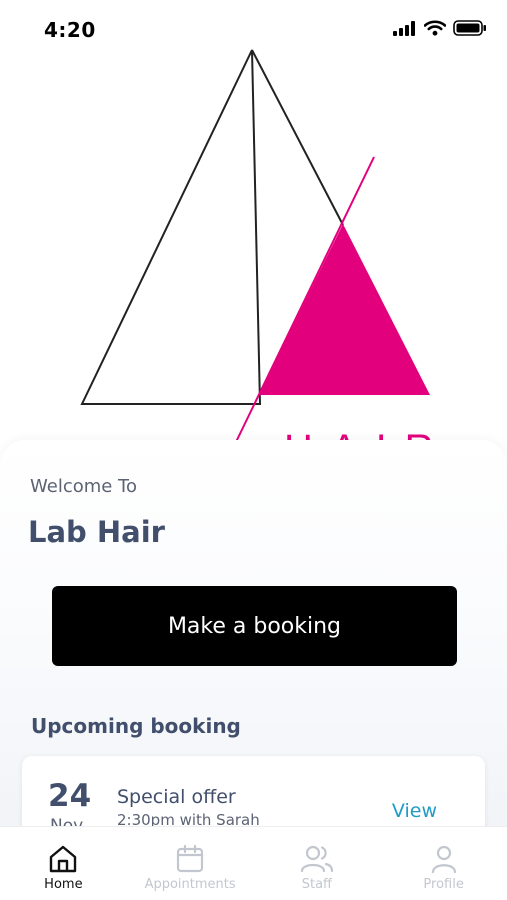  Describe the element at coordinates (414, 811) in the screenshot. I see `view-booking-link: View` at that location.